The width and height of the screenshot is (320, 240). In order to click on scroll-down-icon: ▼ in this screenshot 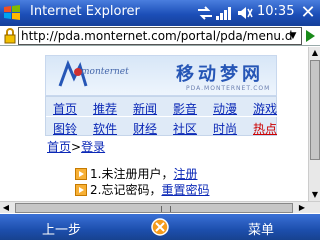, I will do `click(315, 195)`.